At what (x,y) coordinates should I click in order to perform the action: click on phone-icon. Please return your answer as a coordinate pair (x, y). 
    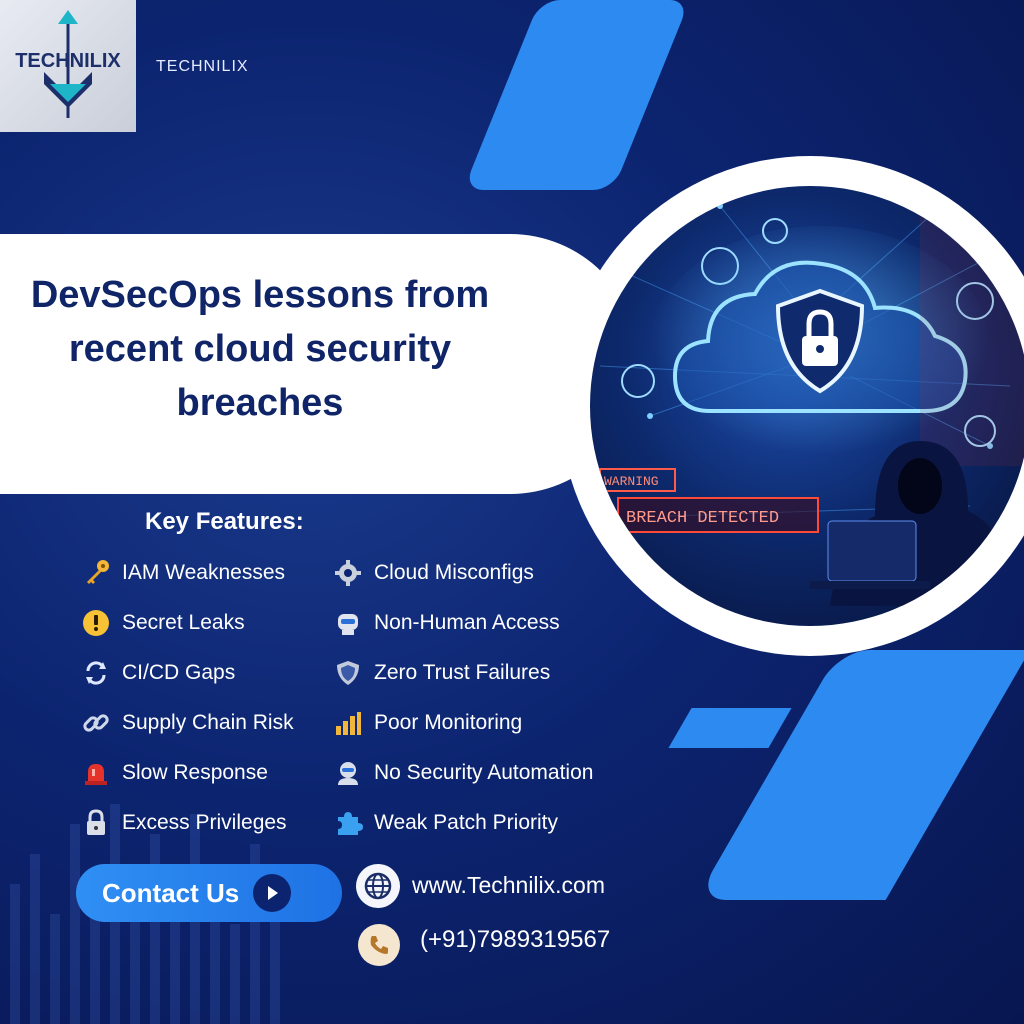
    Looking at the image, I should click on (379, 945).